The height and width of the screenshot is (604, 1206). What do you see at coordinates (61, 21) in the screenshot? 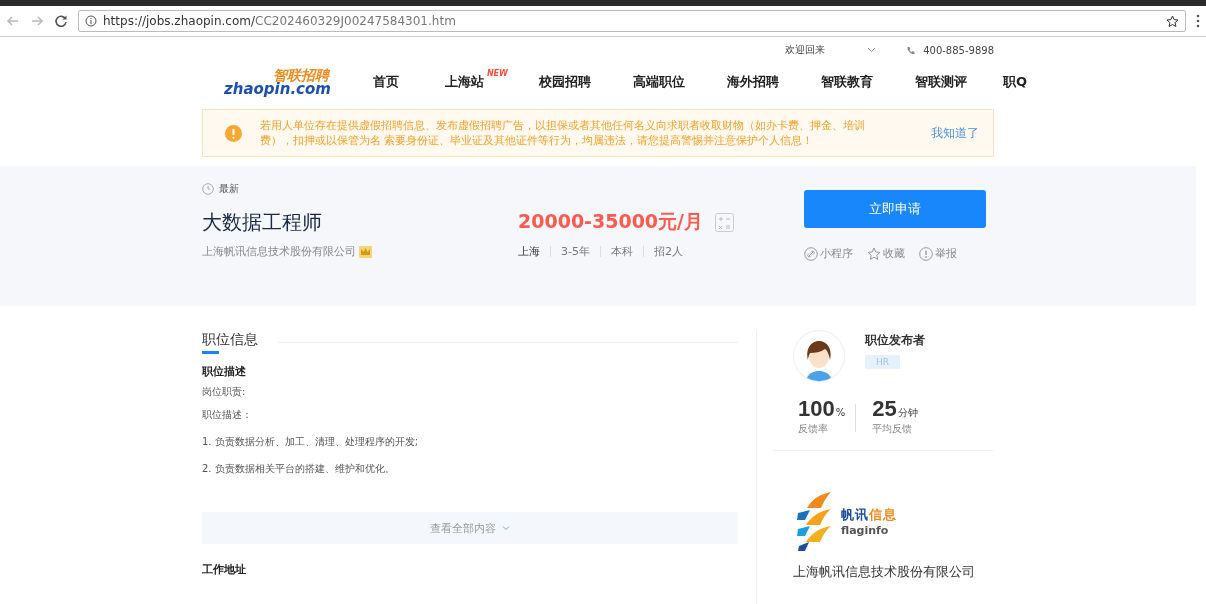
I see `reload-icon` at bounding box center [61, 21].